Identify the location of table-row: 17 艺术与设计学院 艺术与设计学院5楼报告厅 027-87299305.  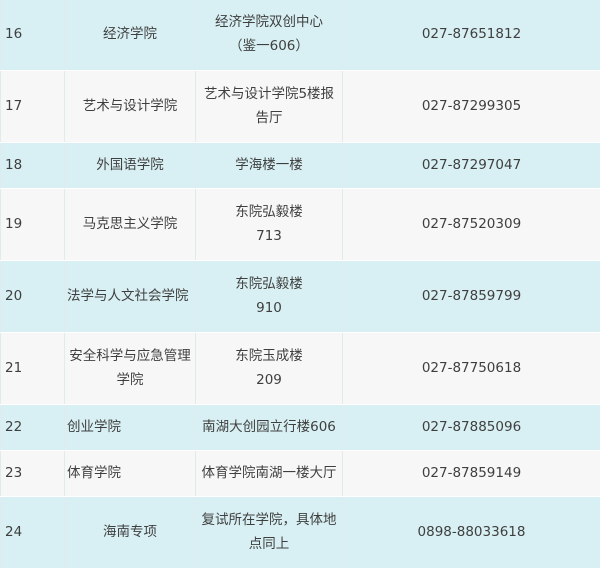
(300, 106).